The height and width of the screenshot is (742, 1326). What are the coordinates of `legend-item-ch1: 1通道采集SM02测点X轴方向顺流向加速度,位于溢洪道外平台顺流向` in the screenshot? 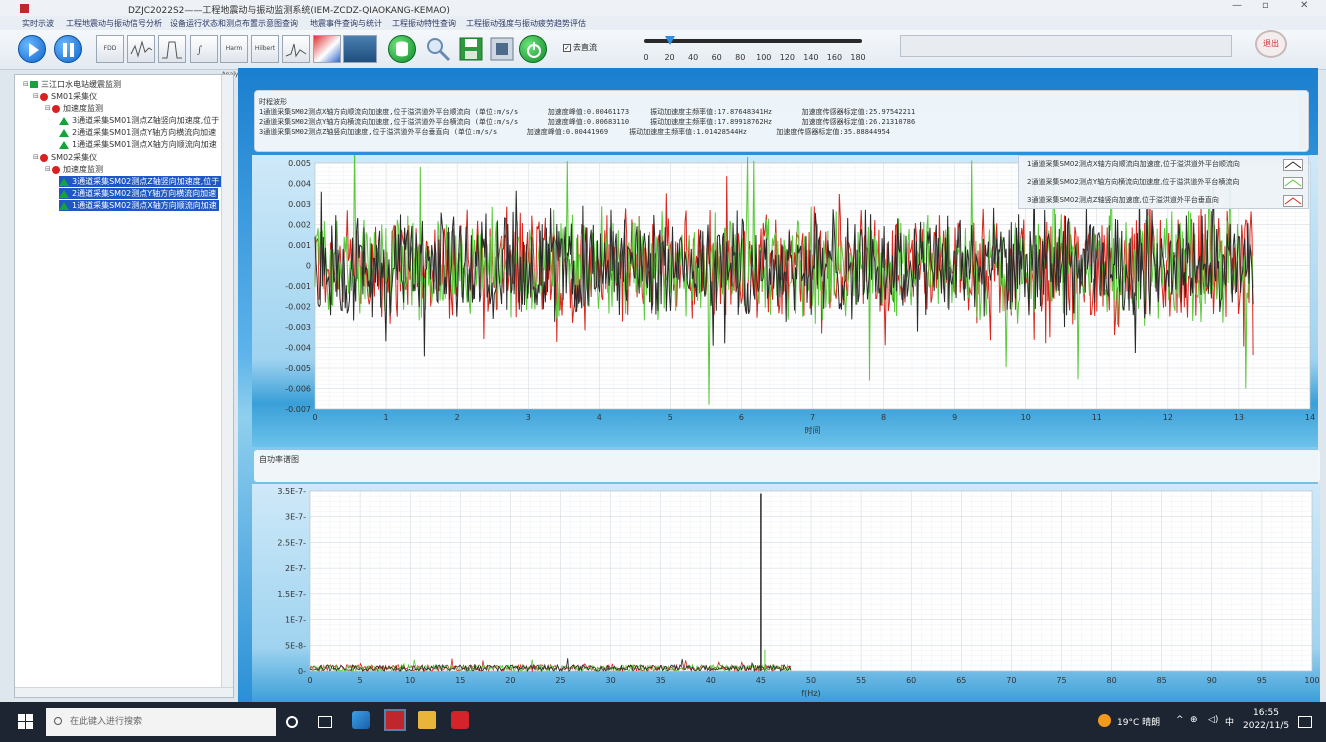 It's located at (1167, 165).